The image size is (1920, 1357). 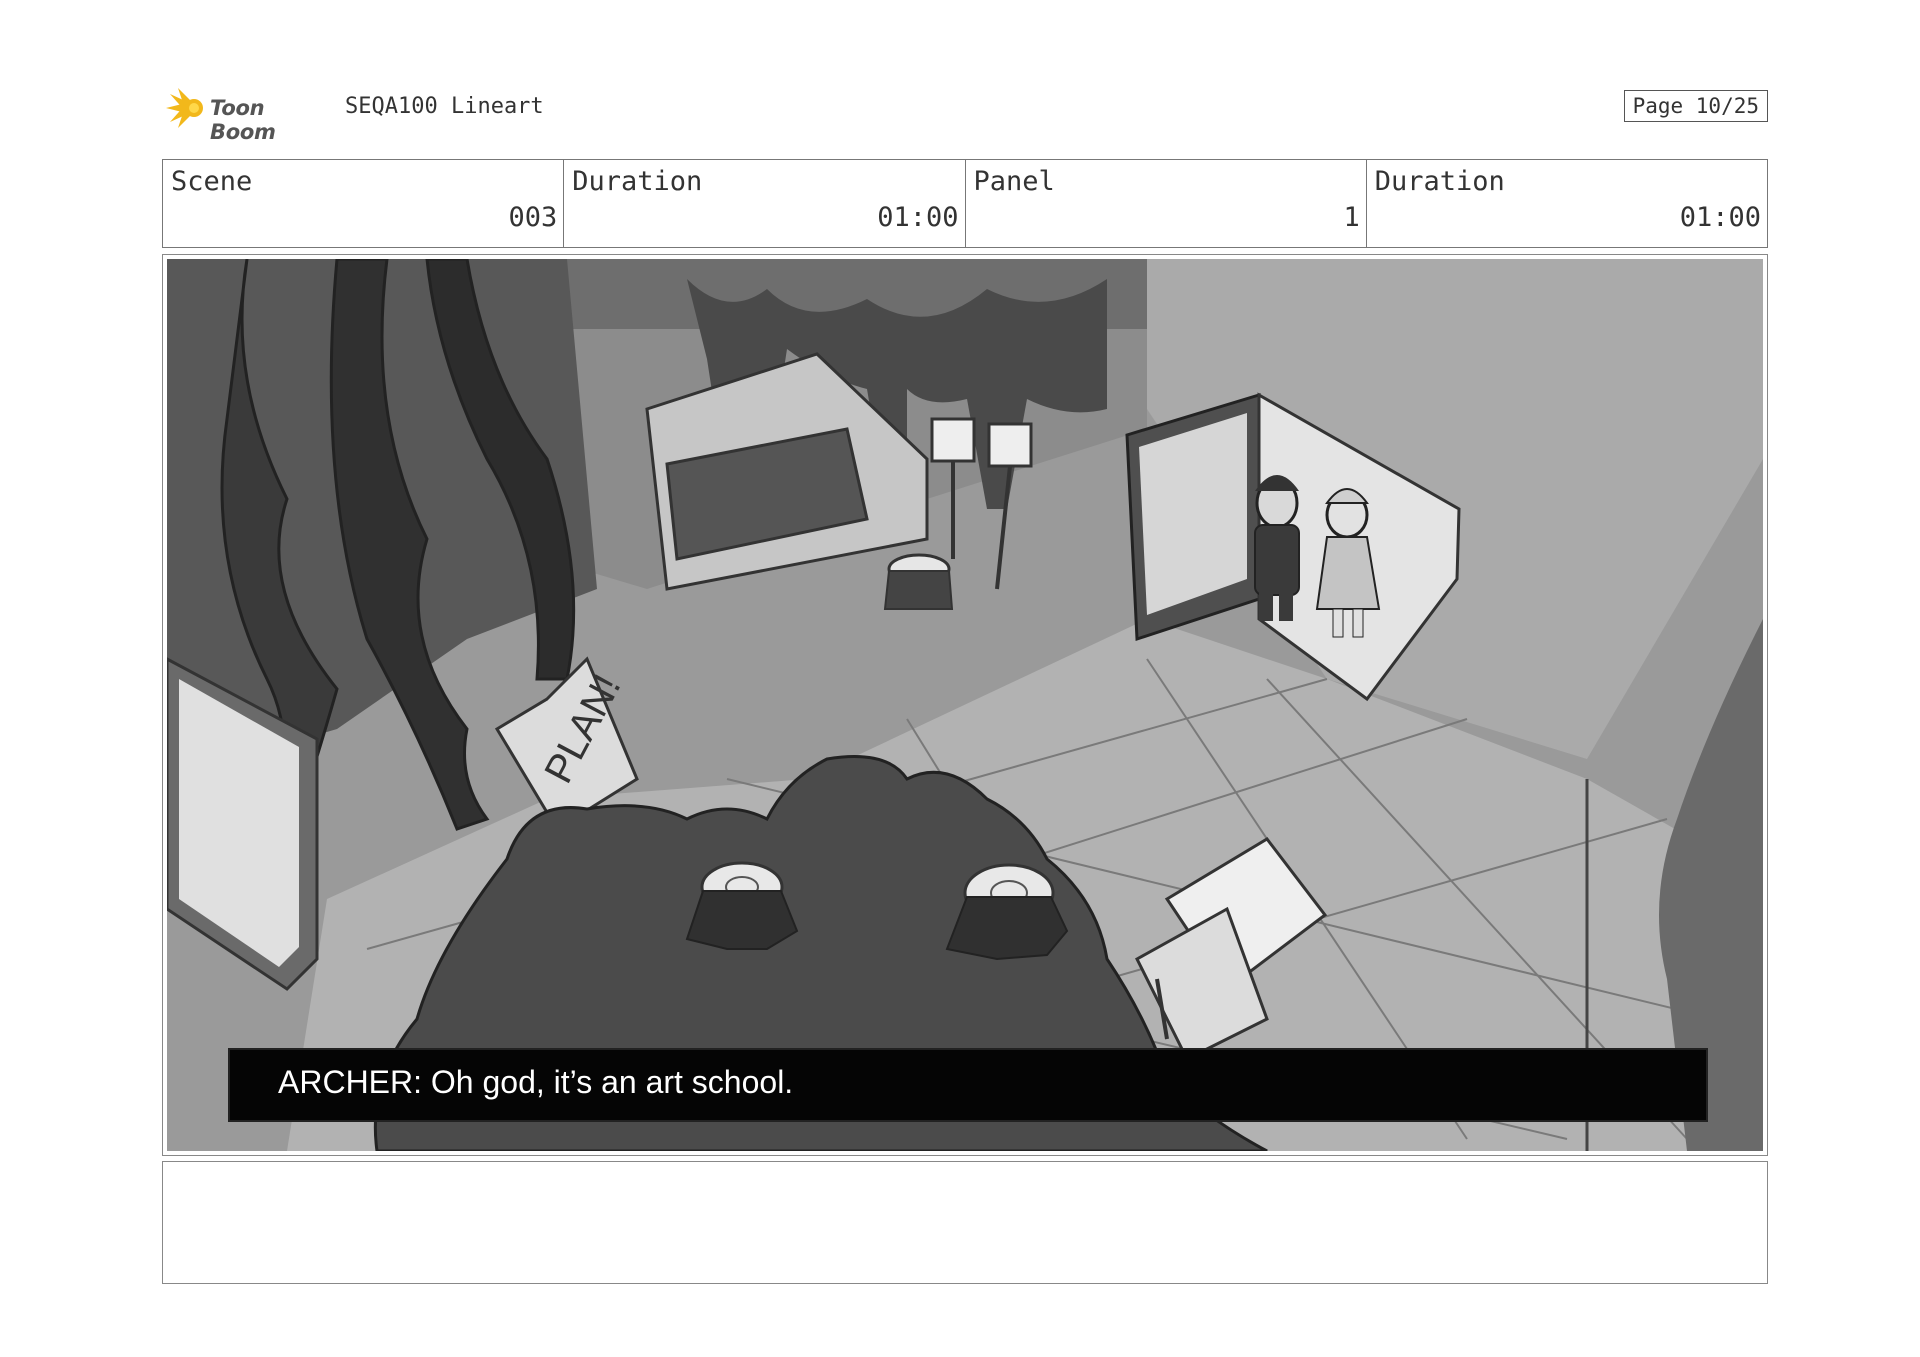 I want to click on page-indicator: Page 10/25, so click(x=1695, y=106).